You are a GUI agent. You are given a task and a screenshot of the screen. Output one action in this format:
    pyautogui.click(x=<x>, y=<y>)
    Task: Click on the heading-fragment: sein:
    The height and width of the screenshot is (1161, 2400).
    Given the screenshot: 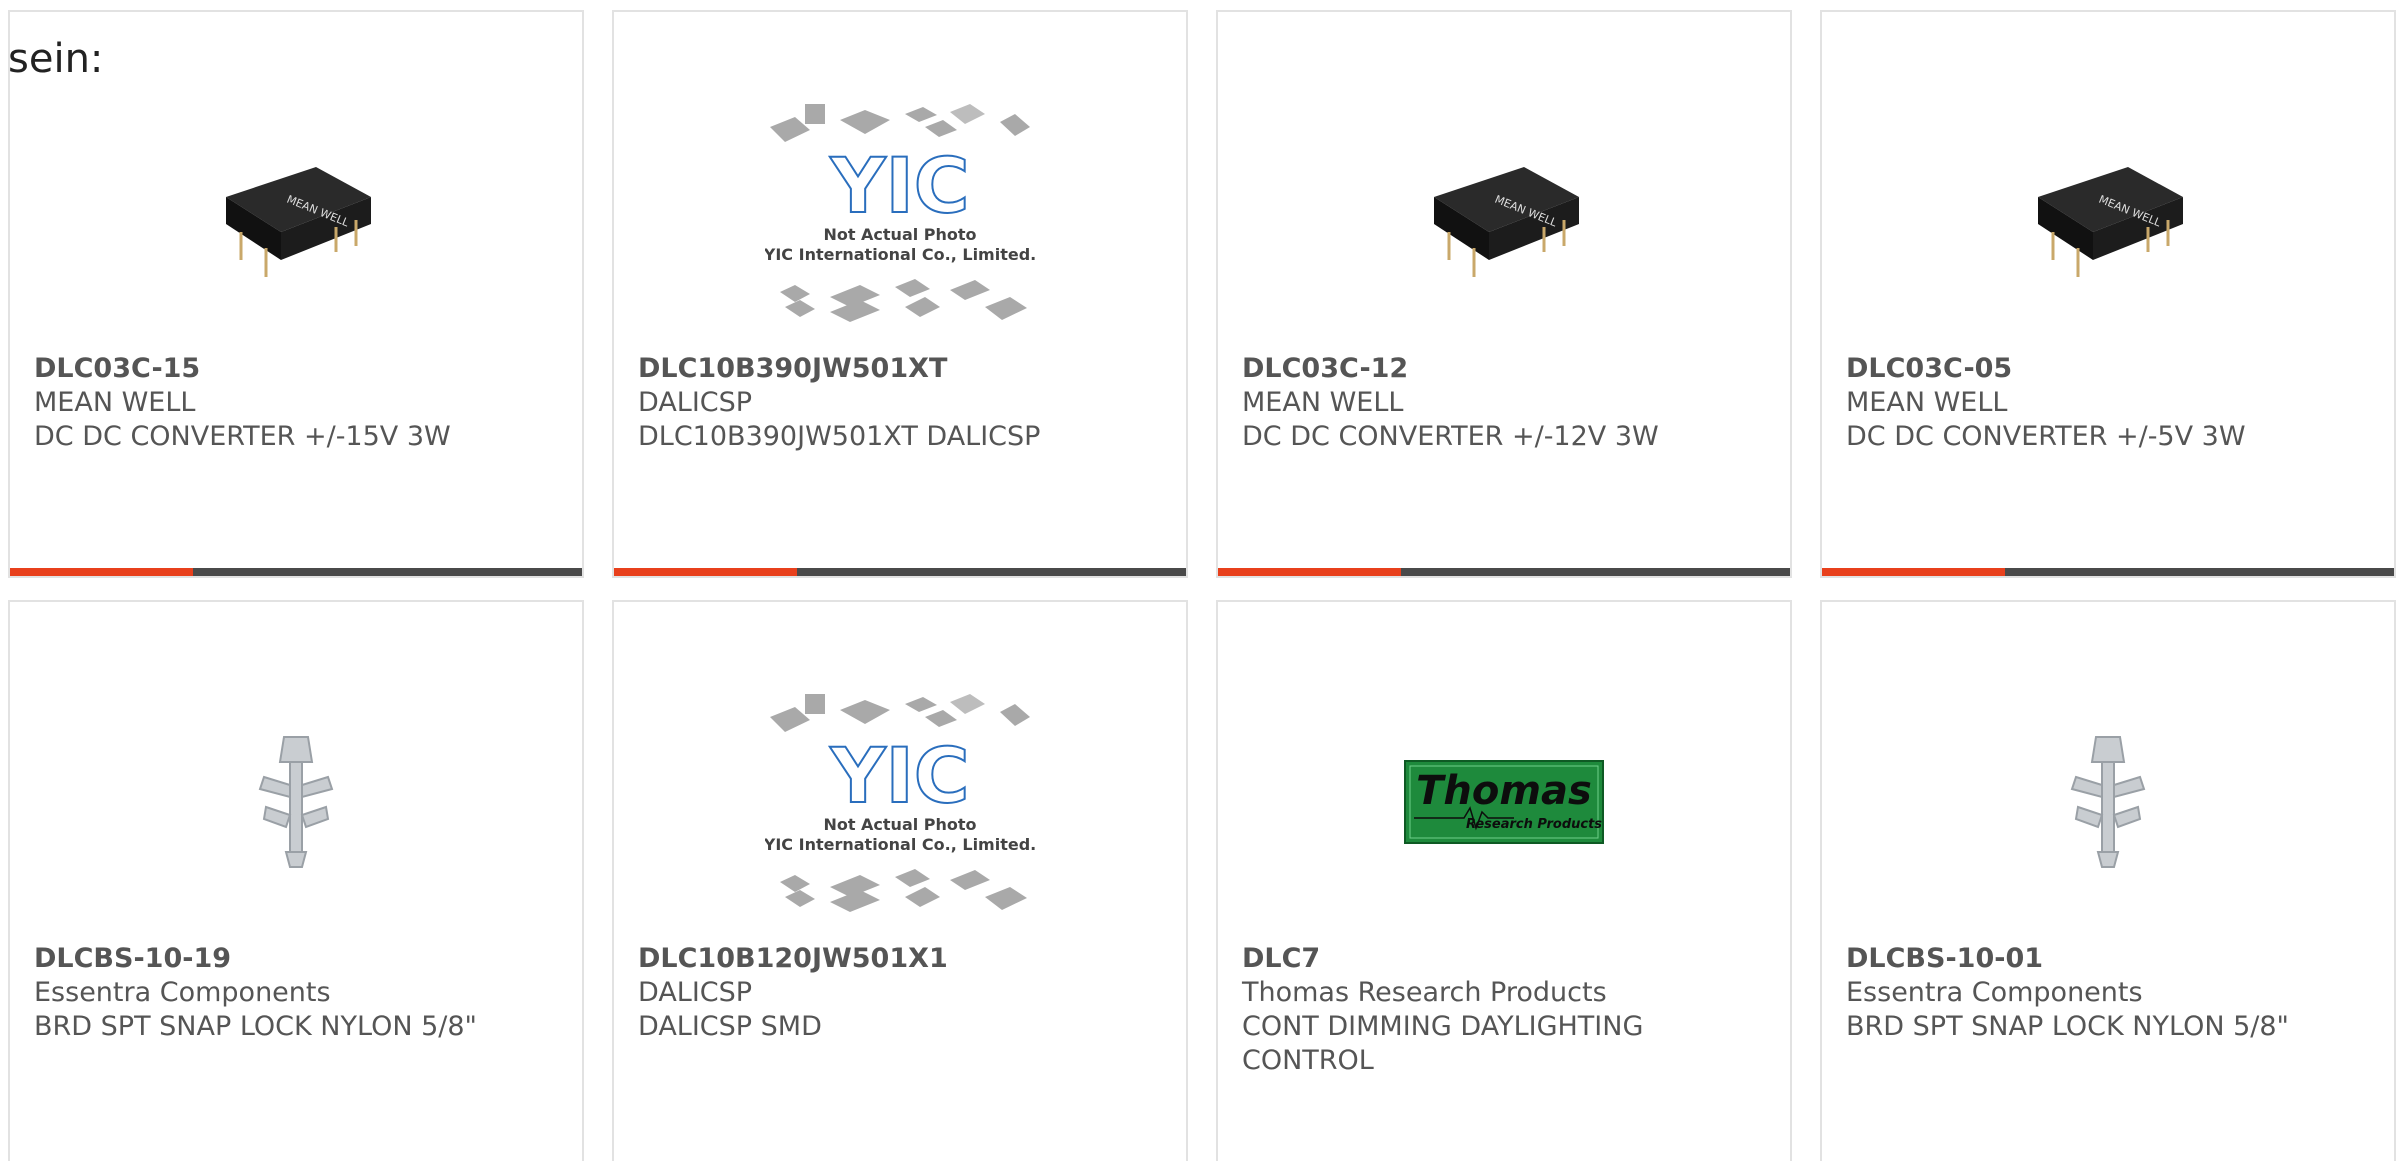 What is the action you would take?
    pyautogui.click(x=56, y=59)
    